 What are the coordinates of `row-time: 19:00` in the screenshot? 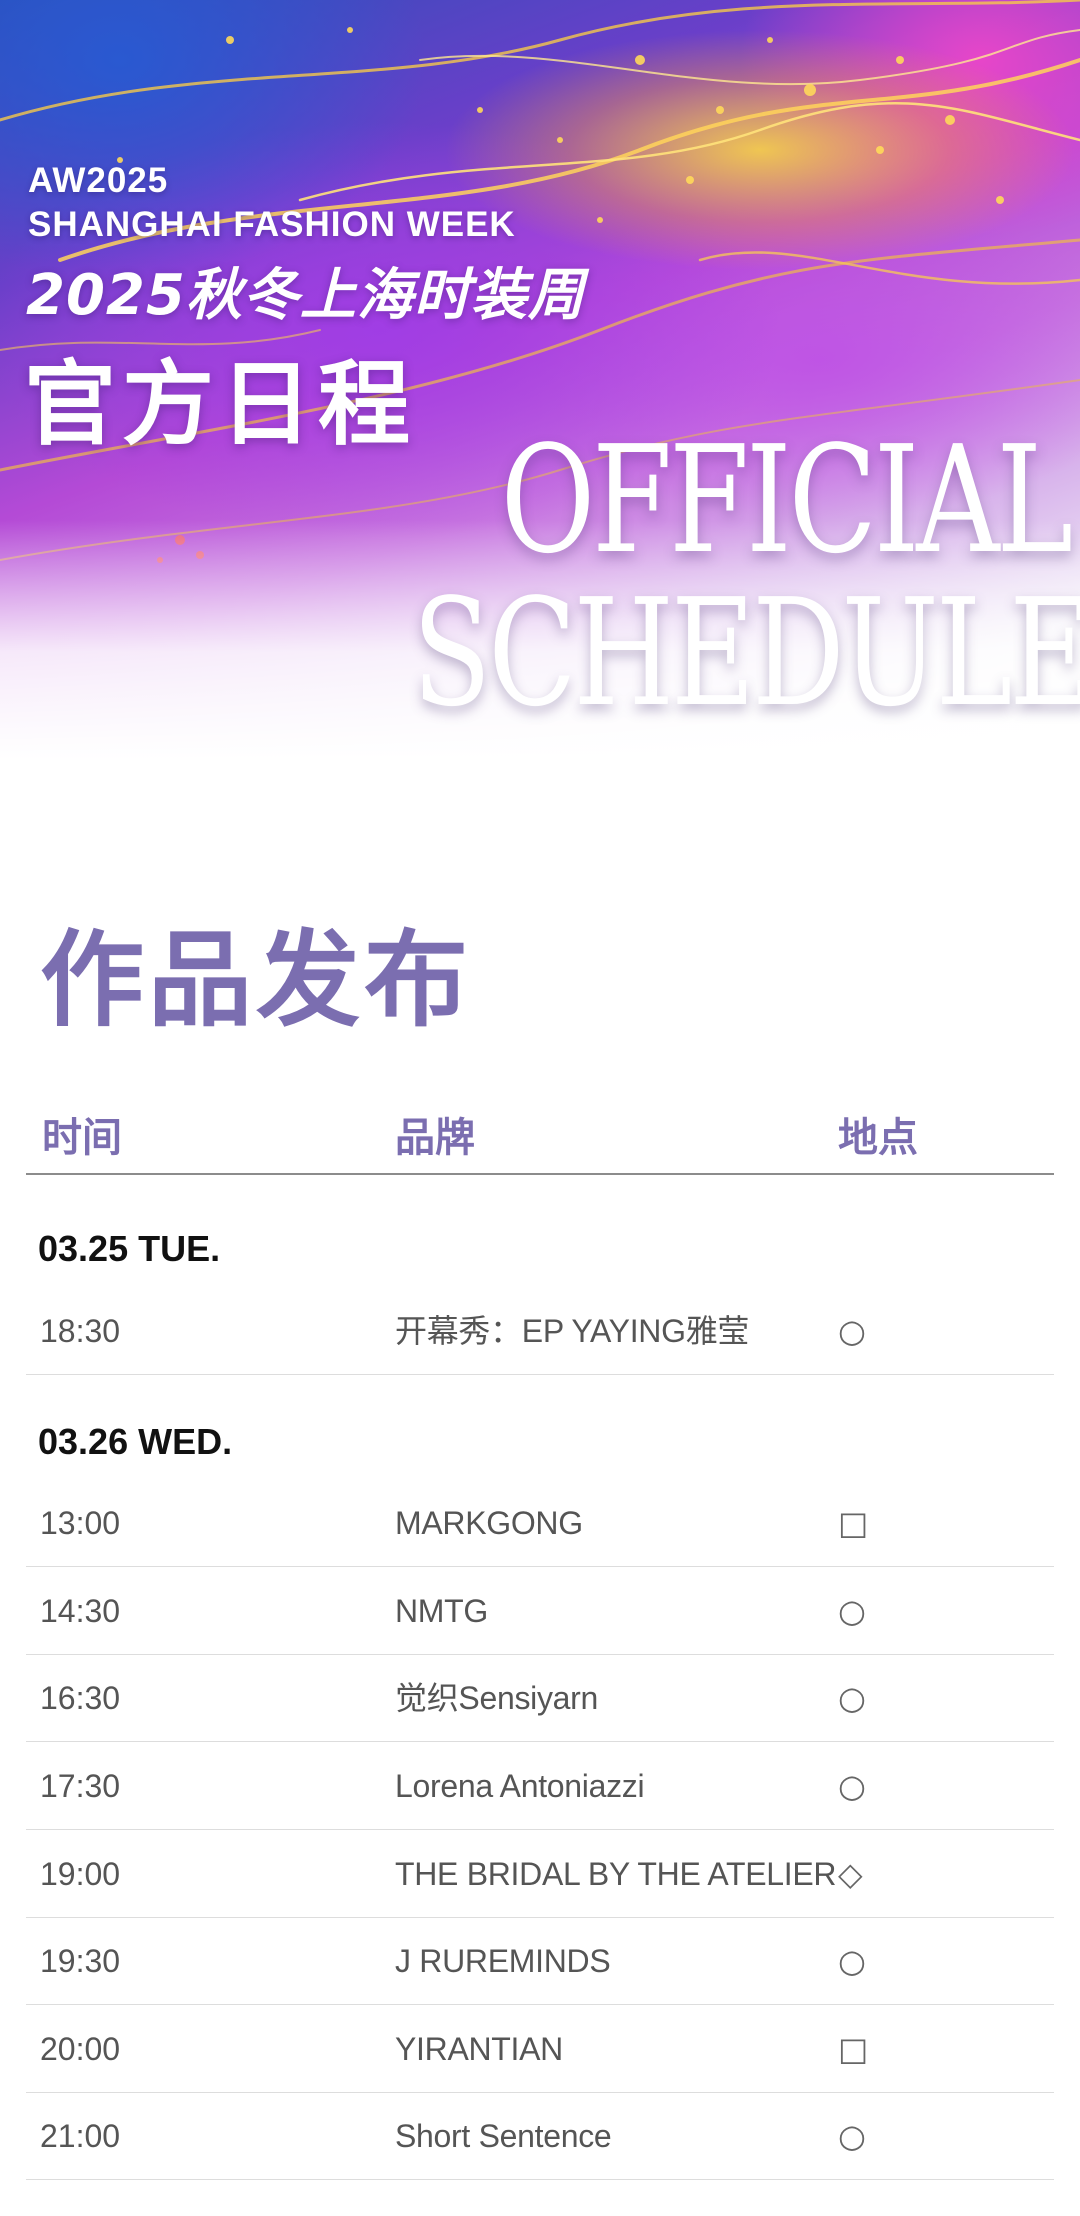 It's located at (80, 1874).